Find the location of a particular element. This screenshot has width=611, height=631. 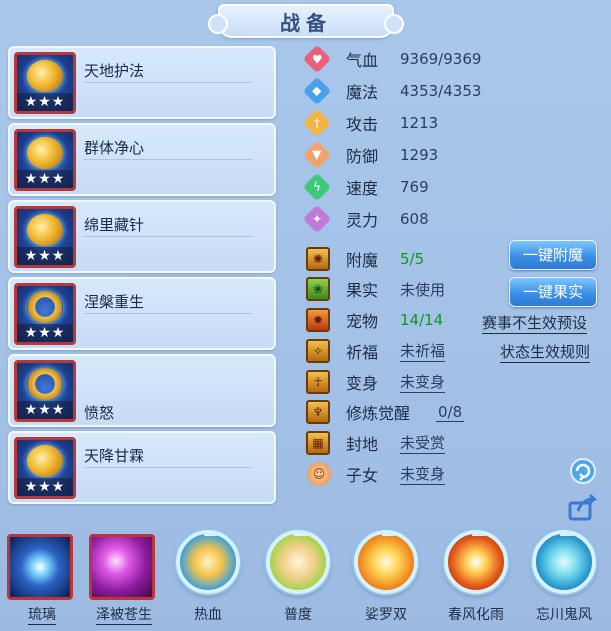

skill-card: ★★★ 愤怒 is located at coordinates (142, 390).